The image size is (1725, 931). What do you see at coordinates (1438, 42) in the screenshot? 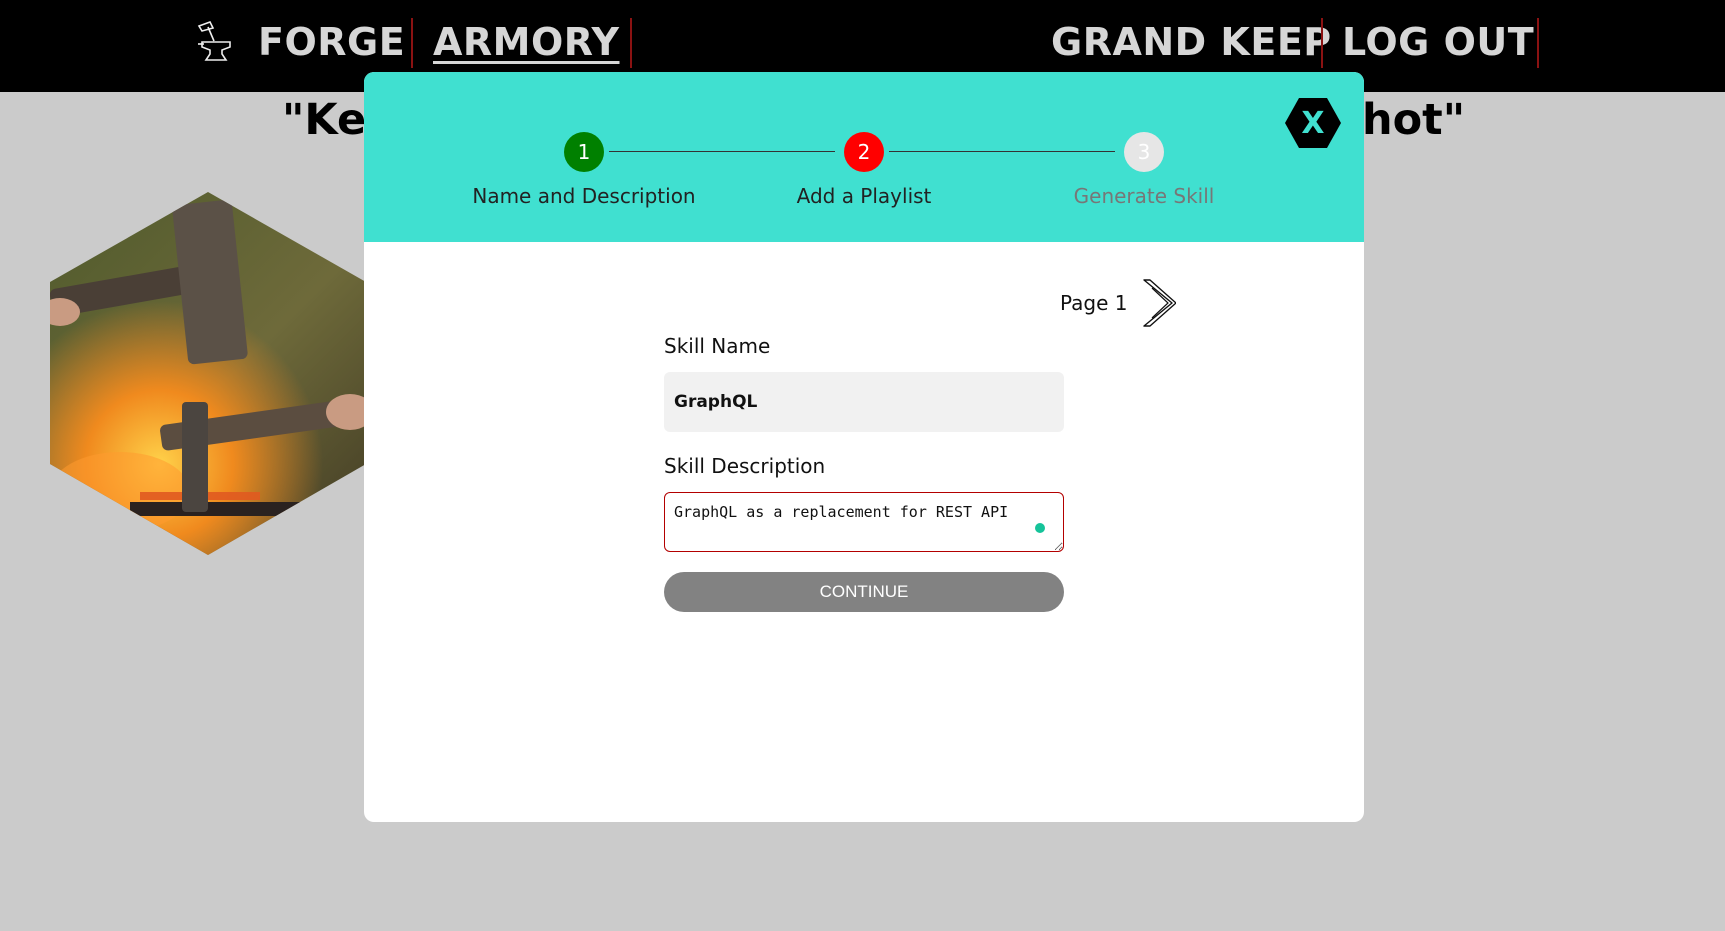
I see `nav-link-log-out: LOG OUT` at bounding box center [1438, 42].